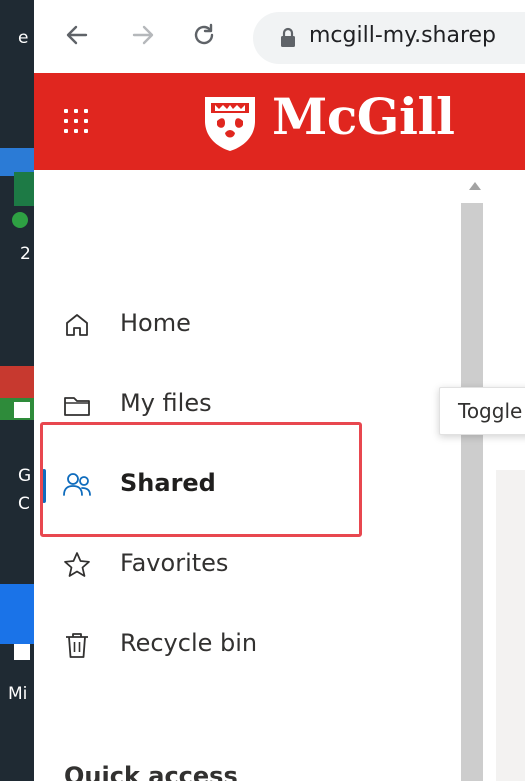 The height and width of the screenshot is (781, 525). What do you see at coordinates (151, 771) in the screenshot?
I see `quick-access-heading: Quick access` at bounding box center [151, 771].